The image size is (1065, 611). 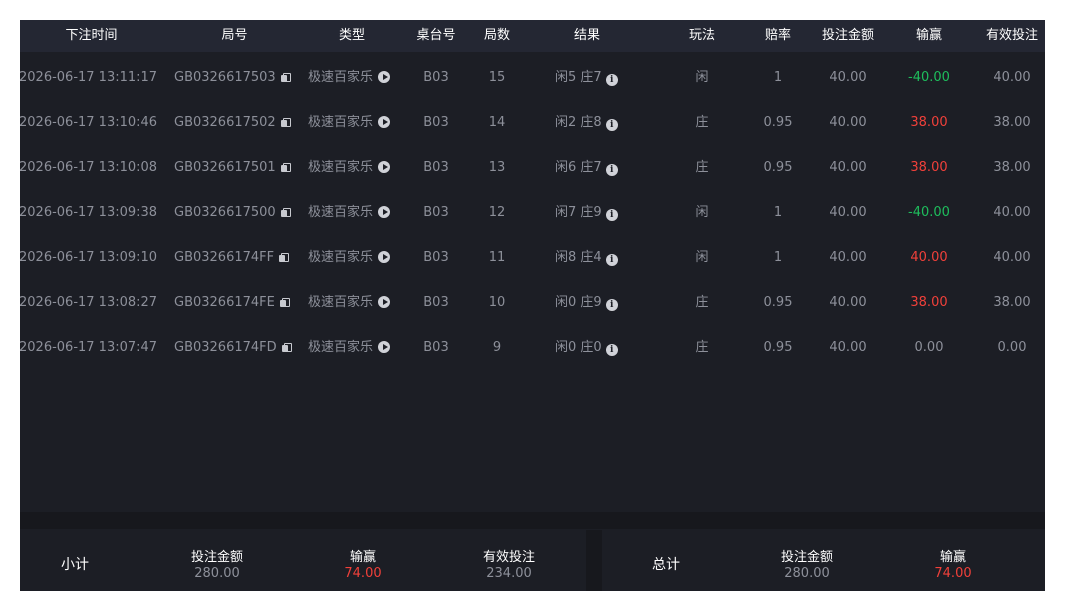 What do you see at coordinates (847, 35) in the screenshot?
I see `header-bet-amount: 投注金额` at bounding box center [847, 35].